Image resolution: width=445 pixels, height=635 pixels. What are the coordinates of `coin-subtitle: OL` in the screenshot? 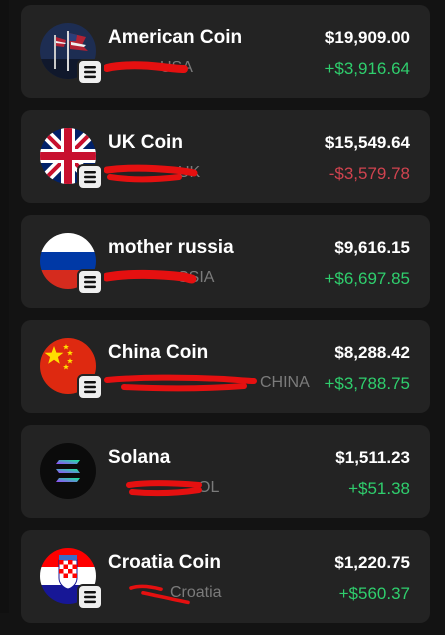 It's located at (209, 487).